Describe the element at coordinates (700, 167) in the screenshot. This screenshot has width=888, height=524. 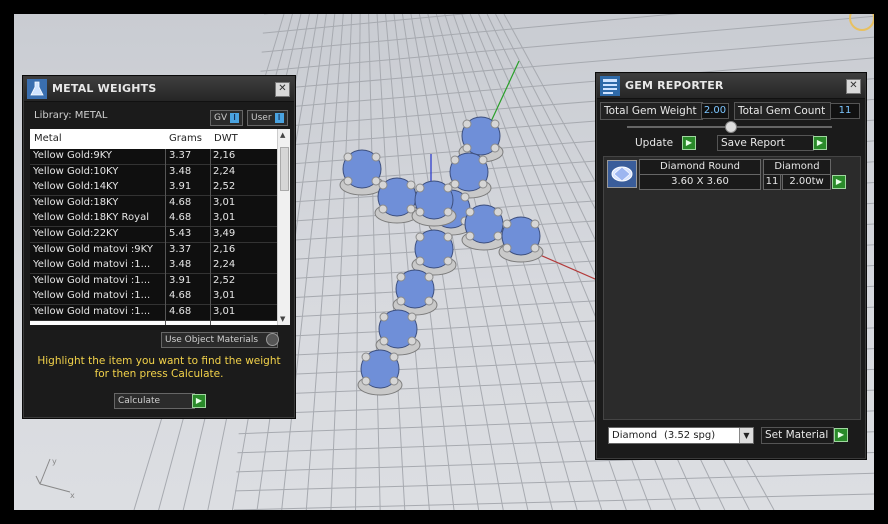
I see `gem-name: Diamond Round` at that location.